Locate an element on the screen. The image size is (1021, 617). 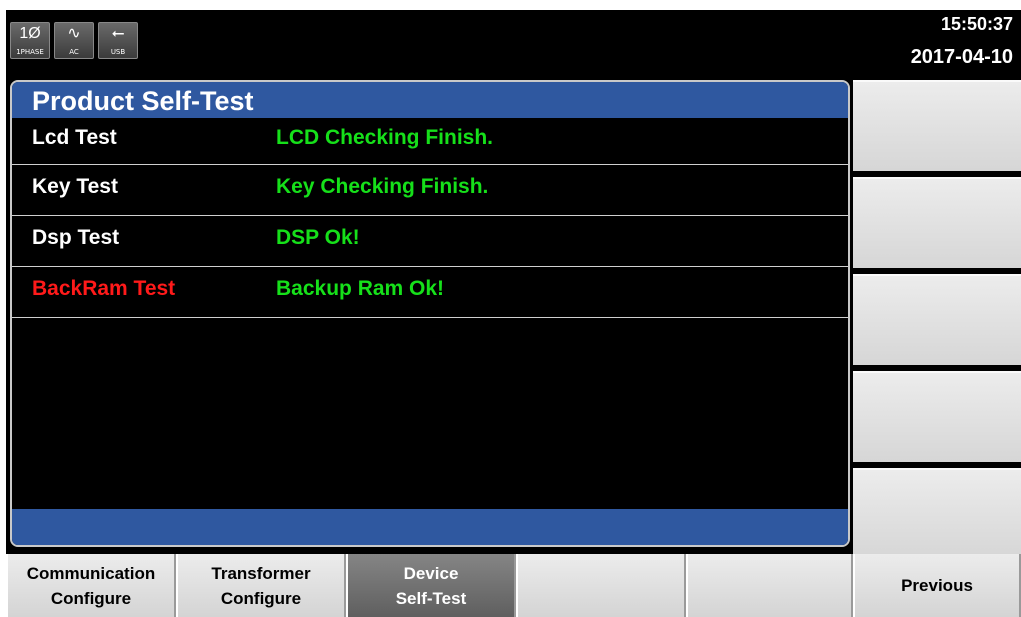
panel-title: Product Self-Test is located at coordinates (430, 100).